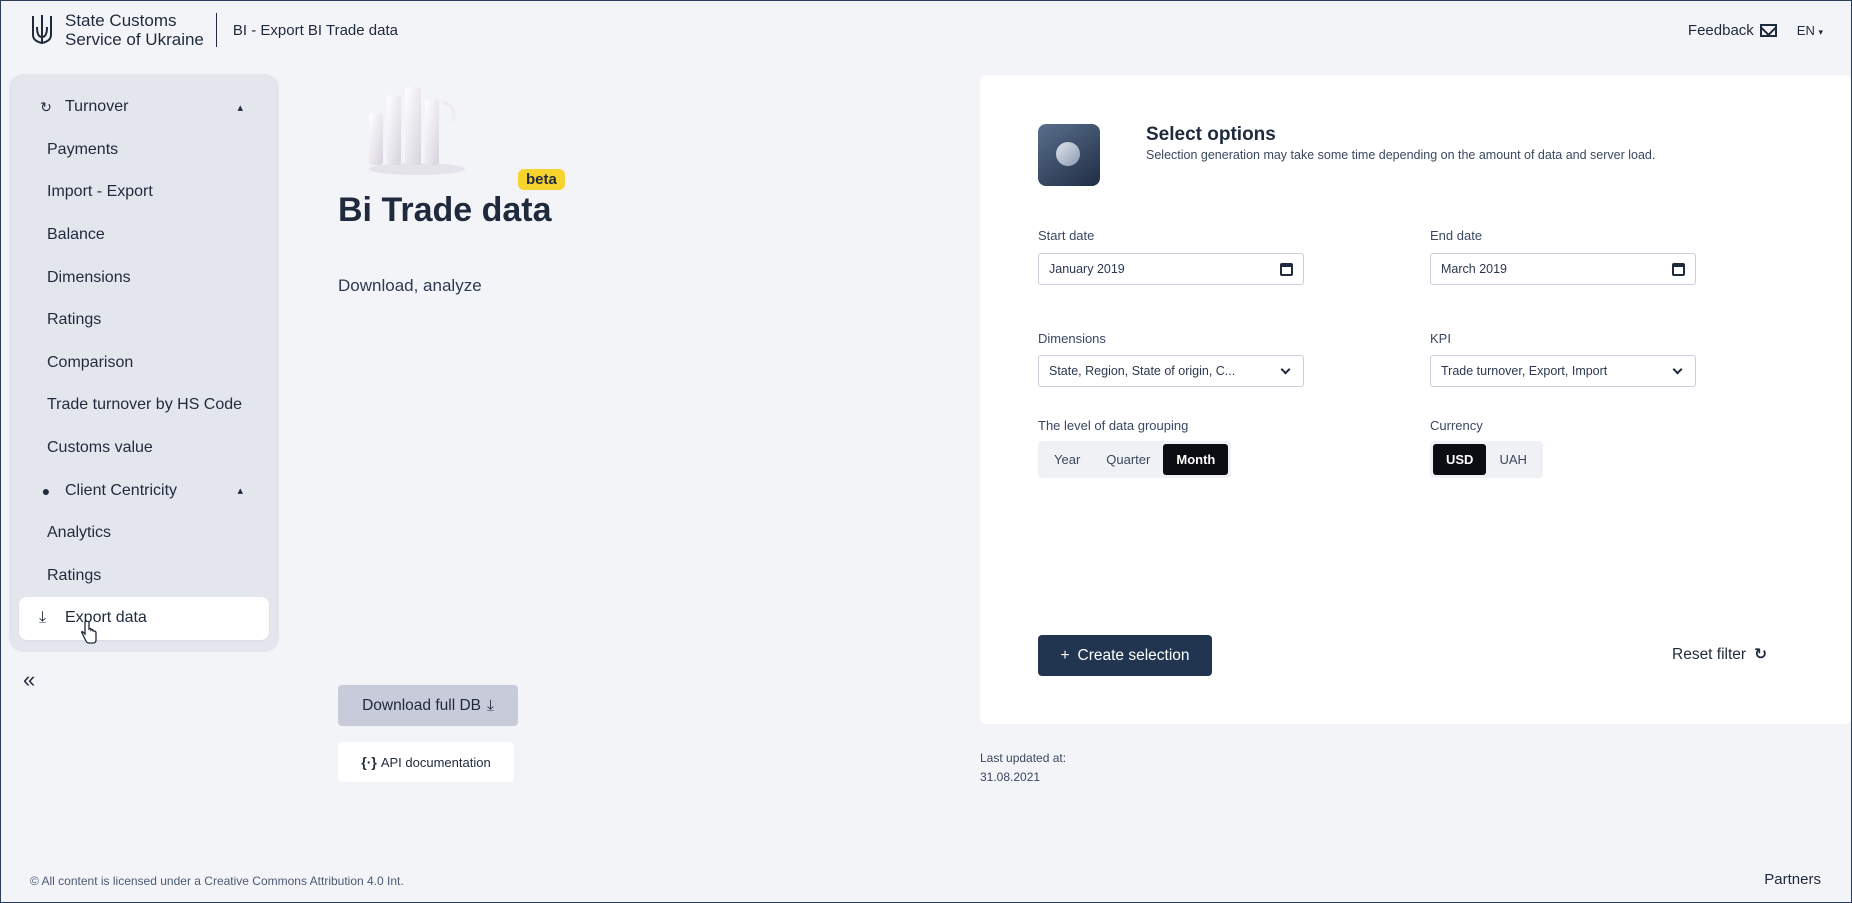 This screenshot has height=903, width=1852. Describe the element at coordinates (1066, 235) in the screenshot. I see `start-date-label: Start date` at that location.